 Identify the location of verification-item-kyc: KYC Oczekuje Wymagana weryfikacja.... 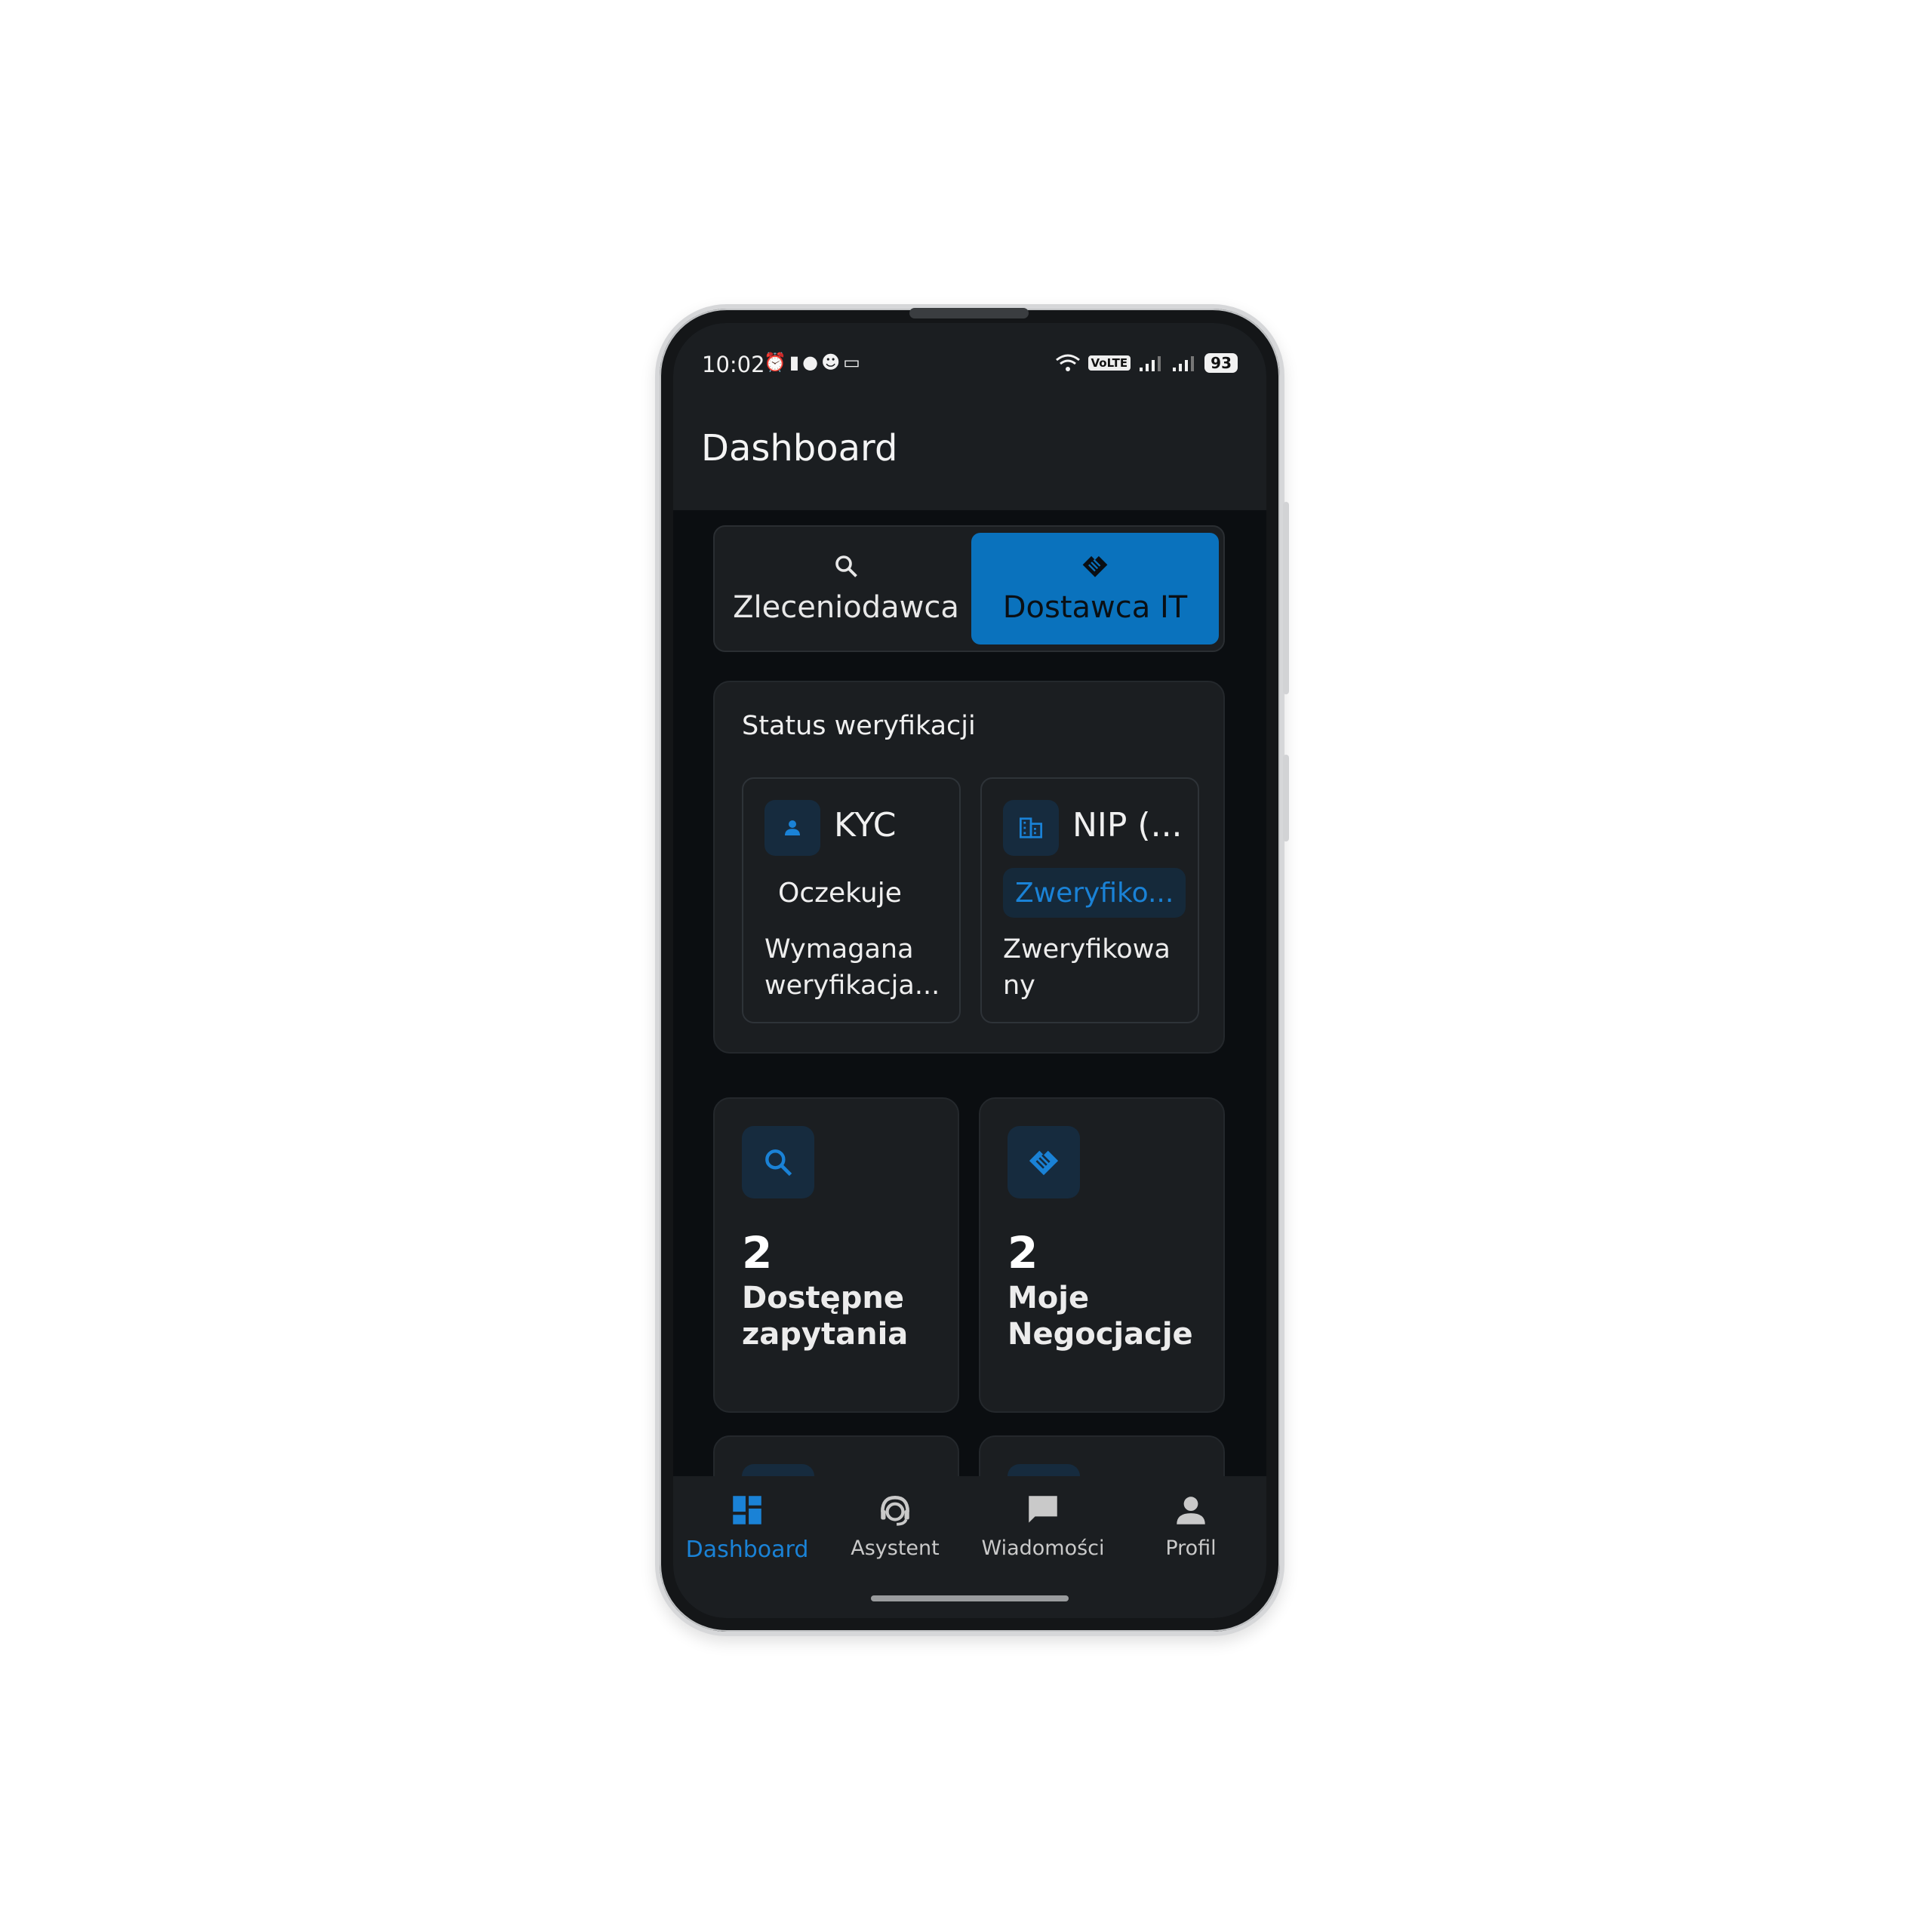
(851, 900).